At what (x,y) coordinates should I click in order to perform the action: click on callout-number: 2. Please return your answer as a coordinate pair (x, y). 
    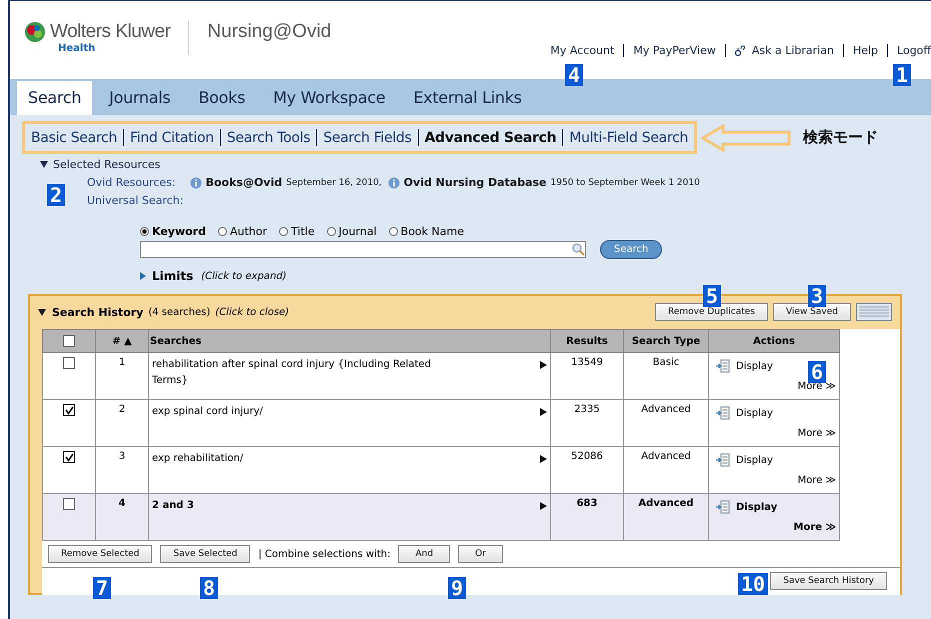
    Looking at the image, I should click on (56, 195).